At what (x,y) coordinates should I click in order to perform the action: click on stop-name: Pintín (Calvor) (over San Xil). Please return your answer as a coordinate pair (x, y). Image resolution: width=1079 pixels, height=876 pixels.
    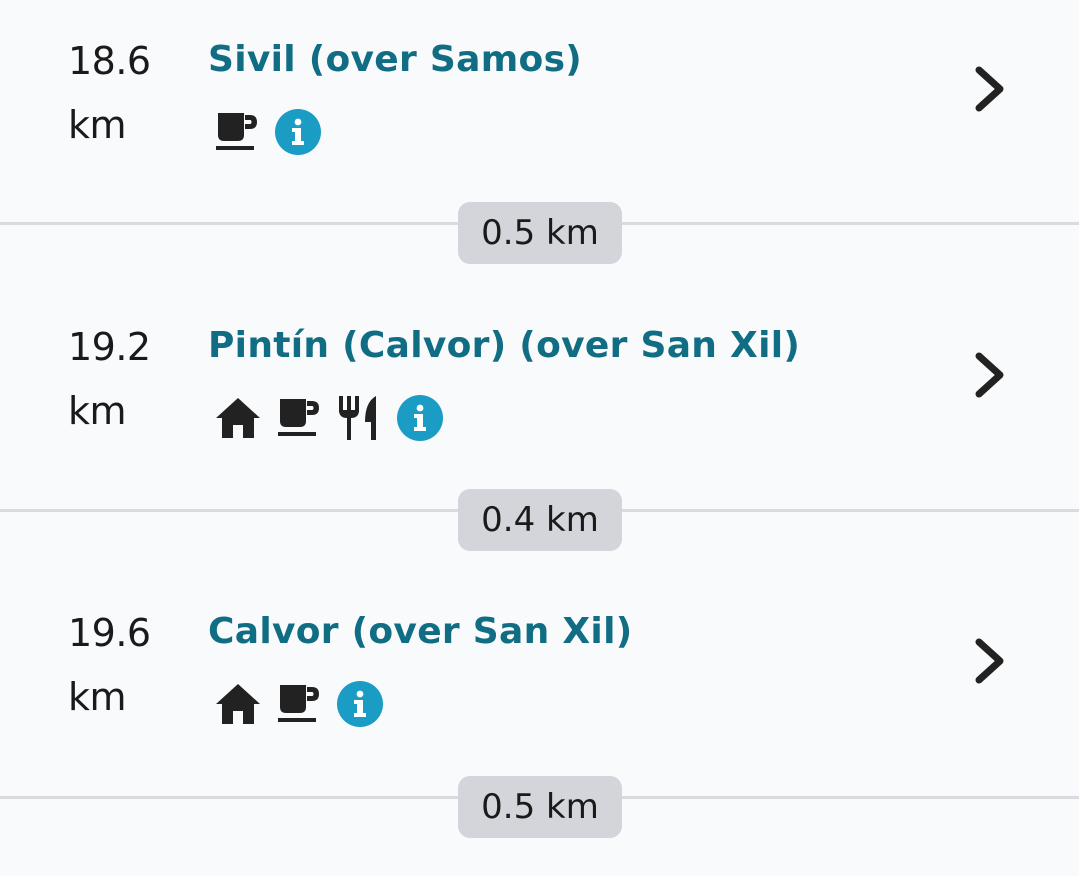
    Looking at the image, I should click on (504, 345).